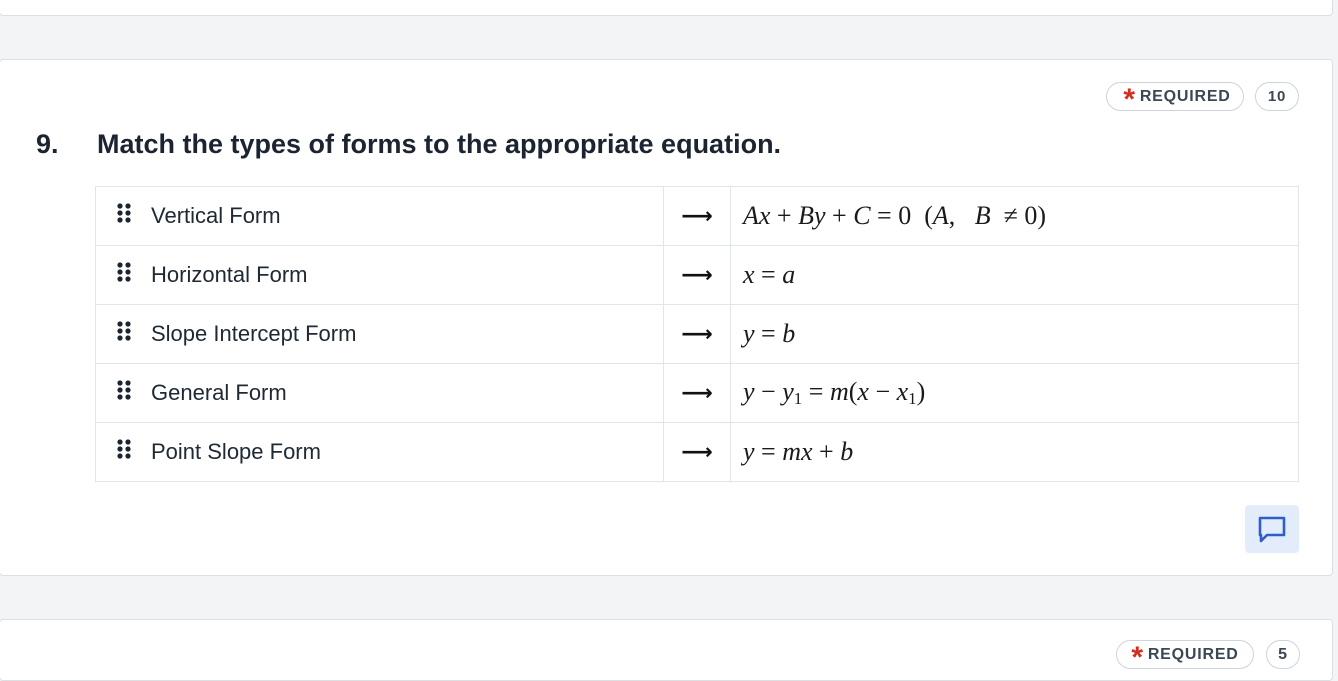 The image size is (1338, 681). I want to click on question-number: 9., so click(47, 144).